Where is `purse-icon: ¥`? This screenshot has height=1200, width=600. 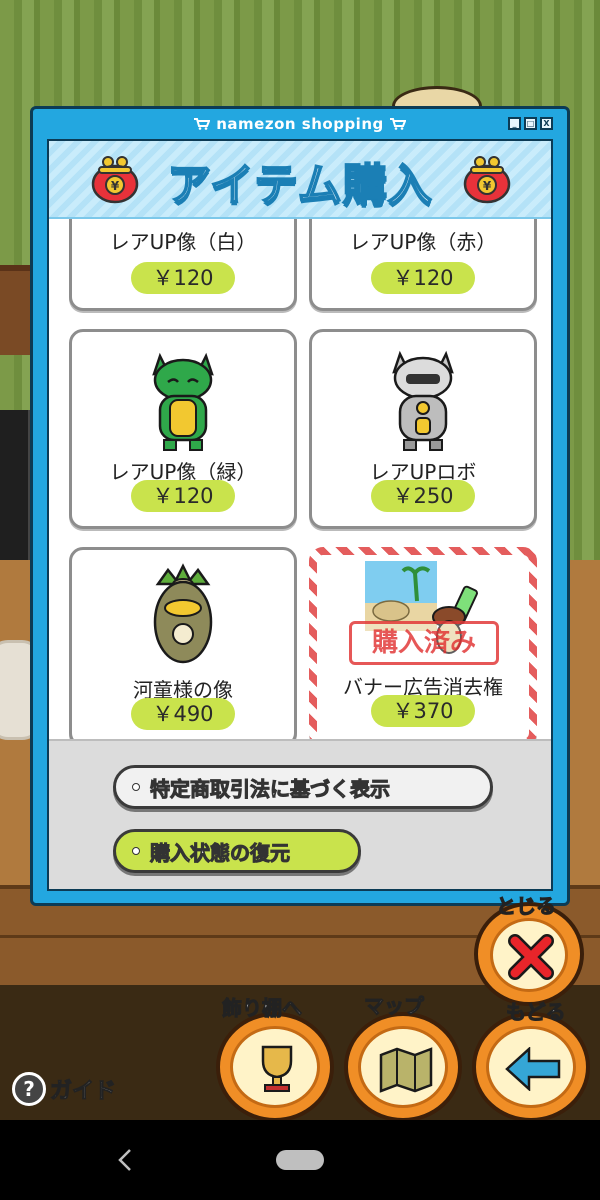 purse-icon: ¥ is located at coordinates (487, 180).